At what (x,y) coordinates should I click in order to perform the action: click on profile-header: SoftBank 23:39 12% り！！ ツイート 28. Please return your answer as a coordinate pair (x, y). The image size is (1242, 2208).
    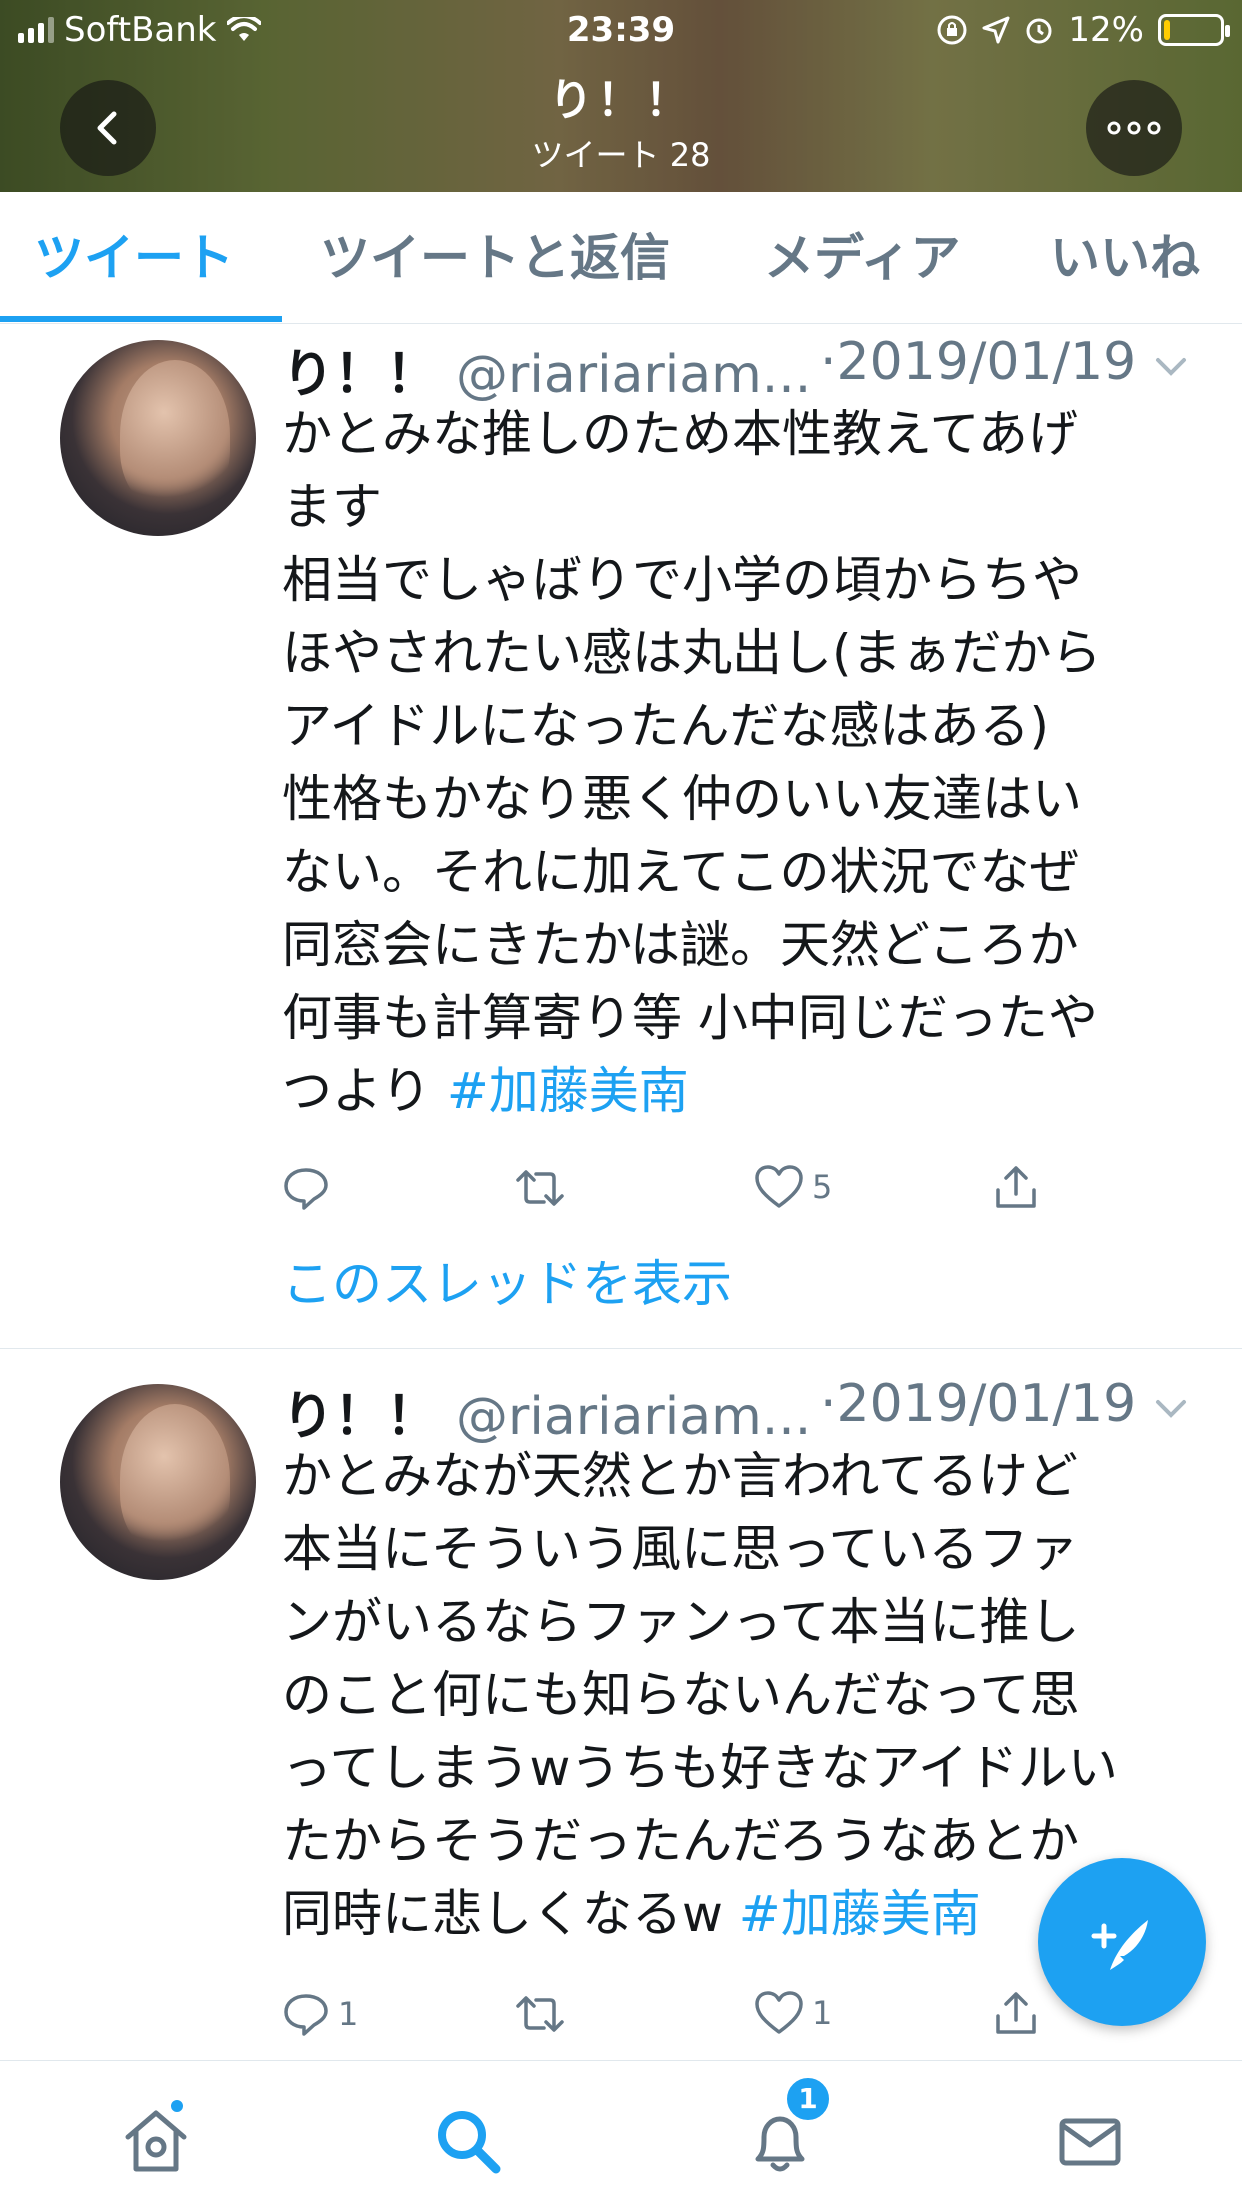
    Looking at the image, I should click on (621, 96).